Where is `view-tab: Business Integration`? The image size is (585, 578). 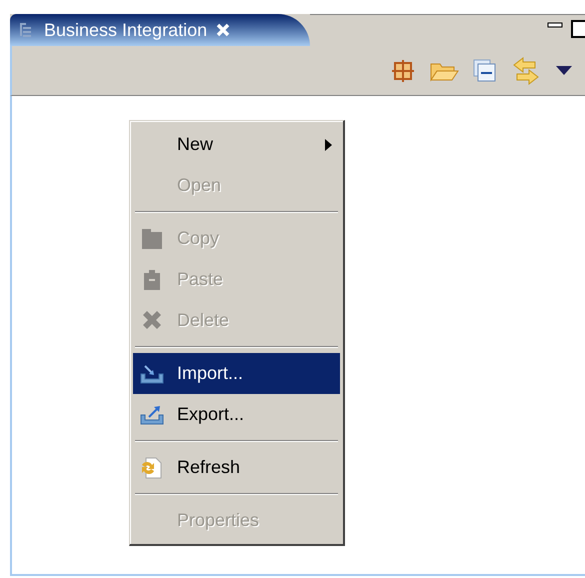
view-tab: Business Integration is located at coordinates (160, 30).